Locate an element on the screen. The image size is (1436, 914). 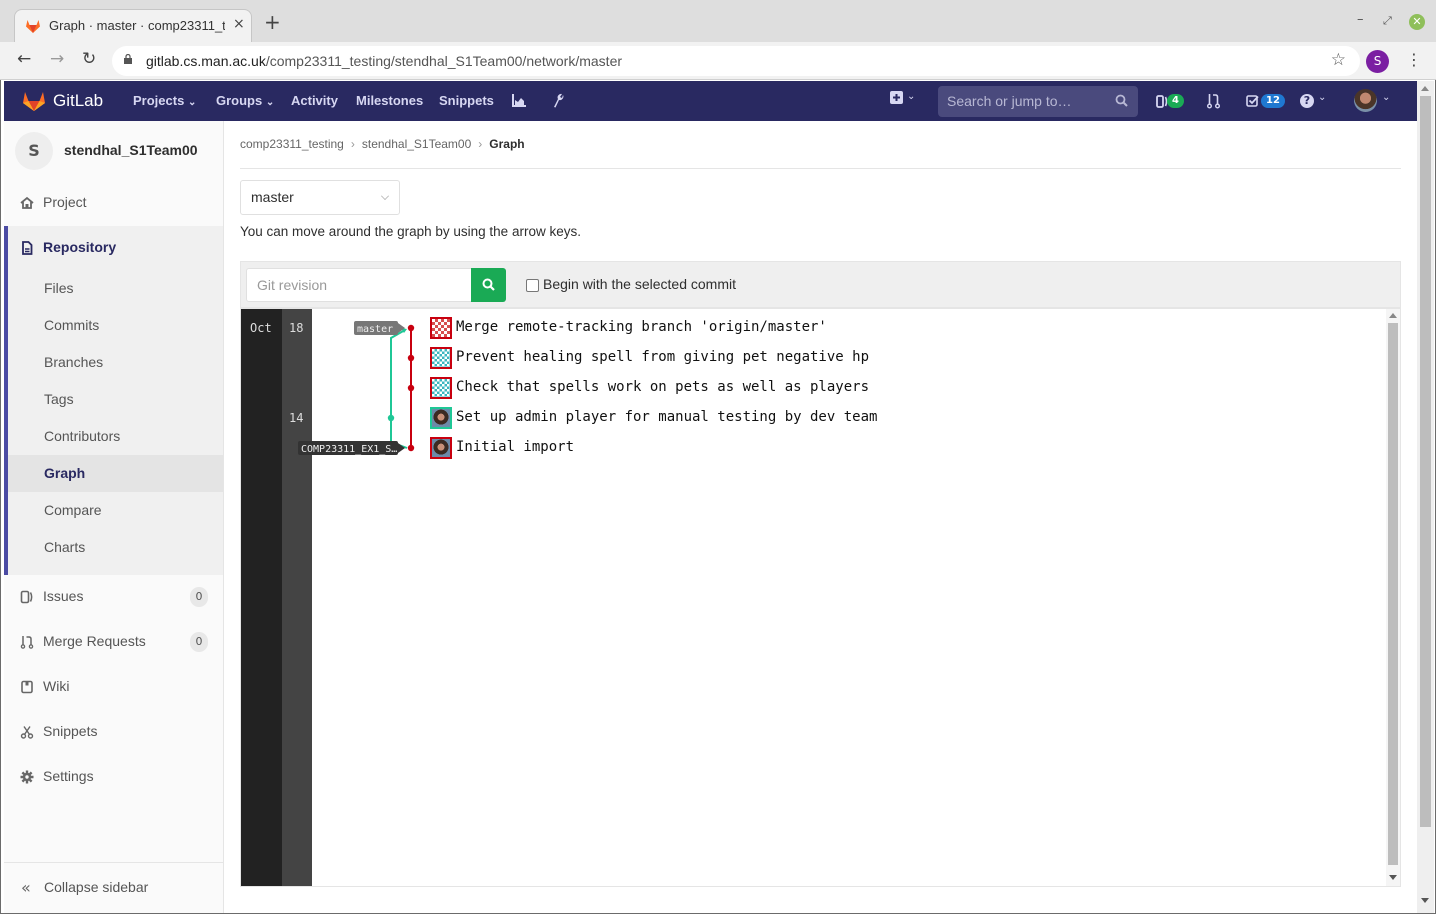
commit-author-avatar is located at coordinates (441, 328).